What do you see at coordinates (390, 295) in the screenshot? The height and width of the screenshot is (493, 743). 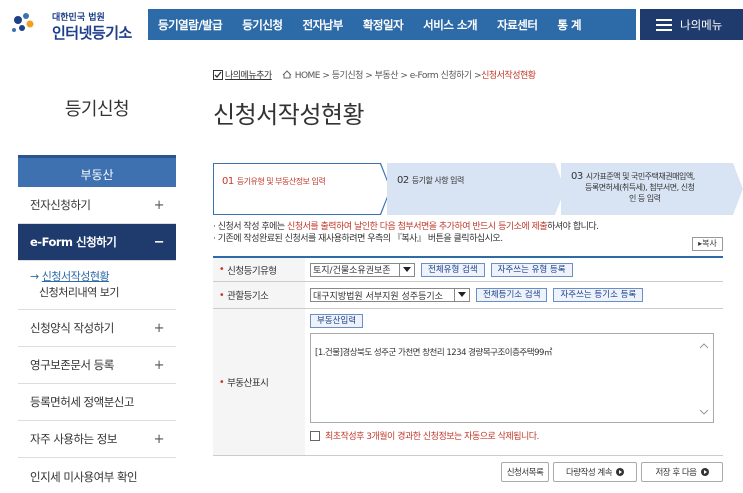 I see `registry-office-select: 대구지방법원 서부지원 성주등기소` at bounding box center [390, 295].